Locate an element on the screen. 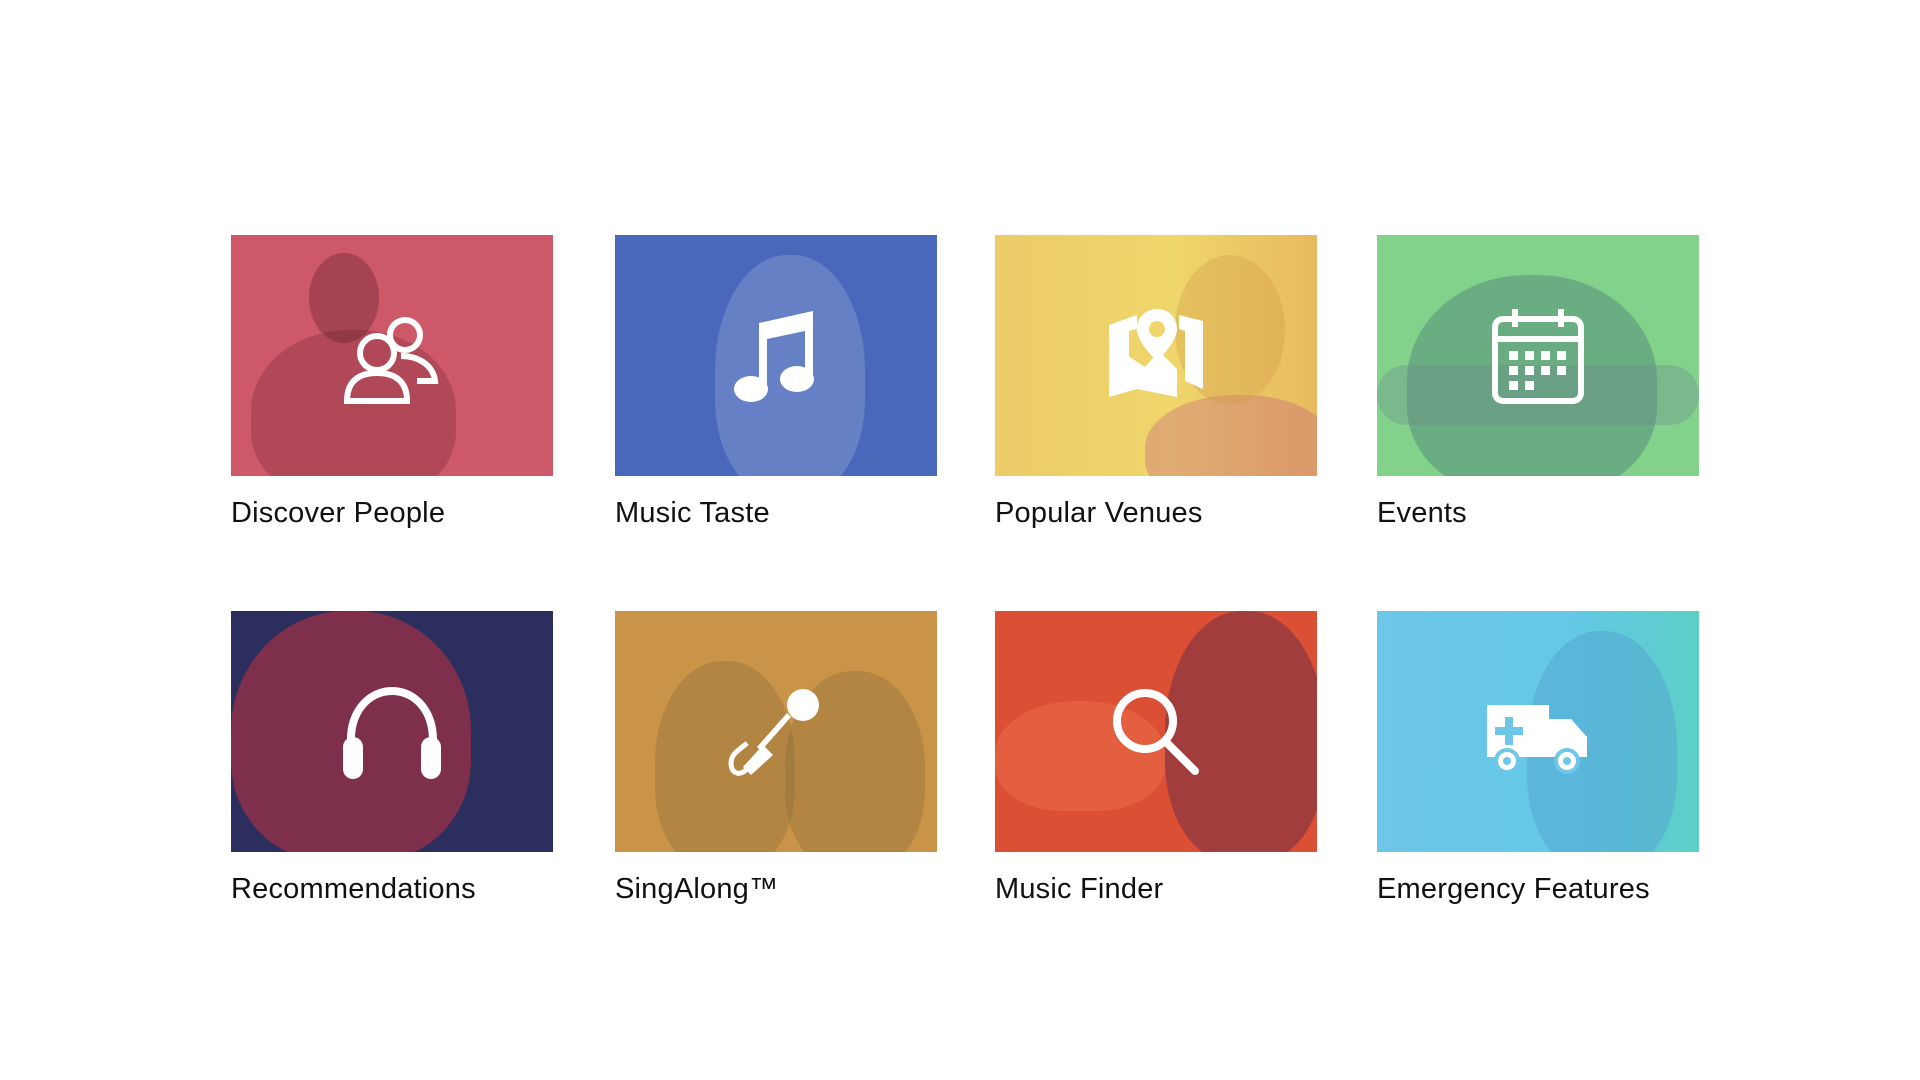 The image size is (1920, 1080). magnifier-icon is located at coordinates (1156, 731).